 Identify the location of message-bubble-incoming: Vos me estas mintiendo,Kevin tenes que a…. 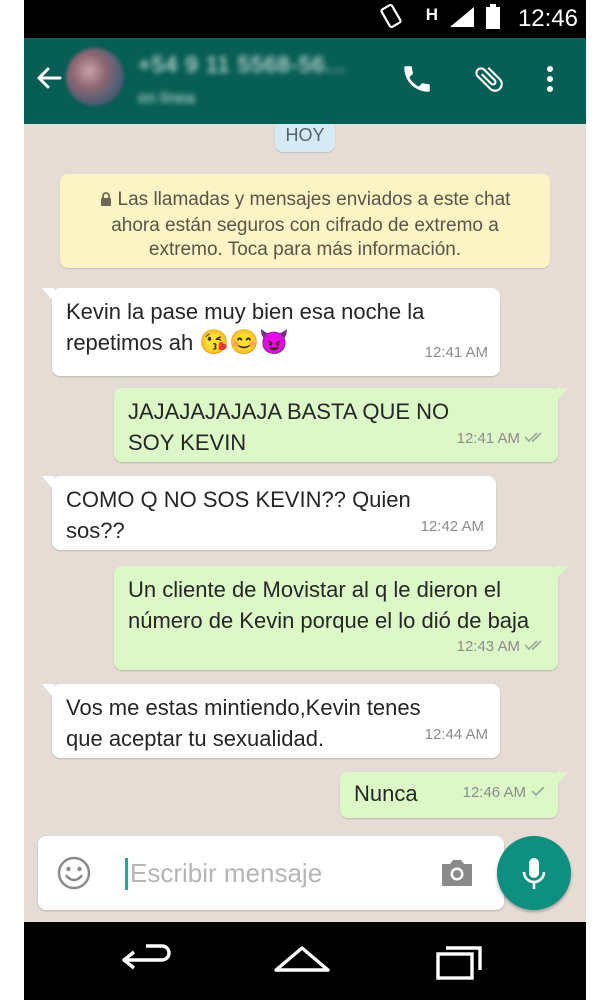
(271, 721).